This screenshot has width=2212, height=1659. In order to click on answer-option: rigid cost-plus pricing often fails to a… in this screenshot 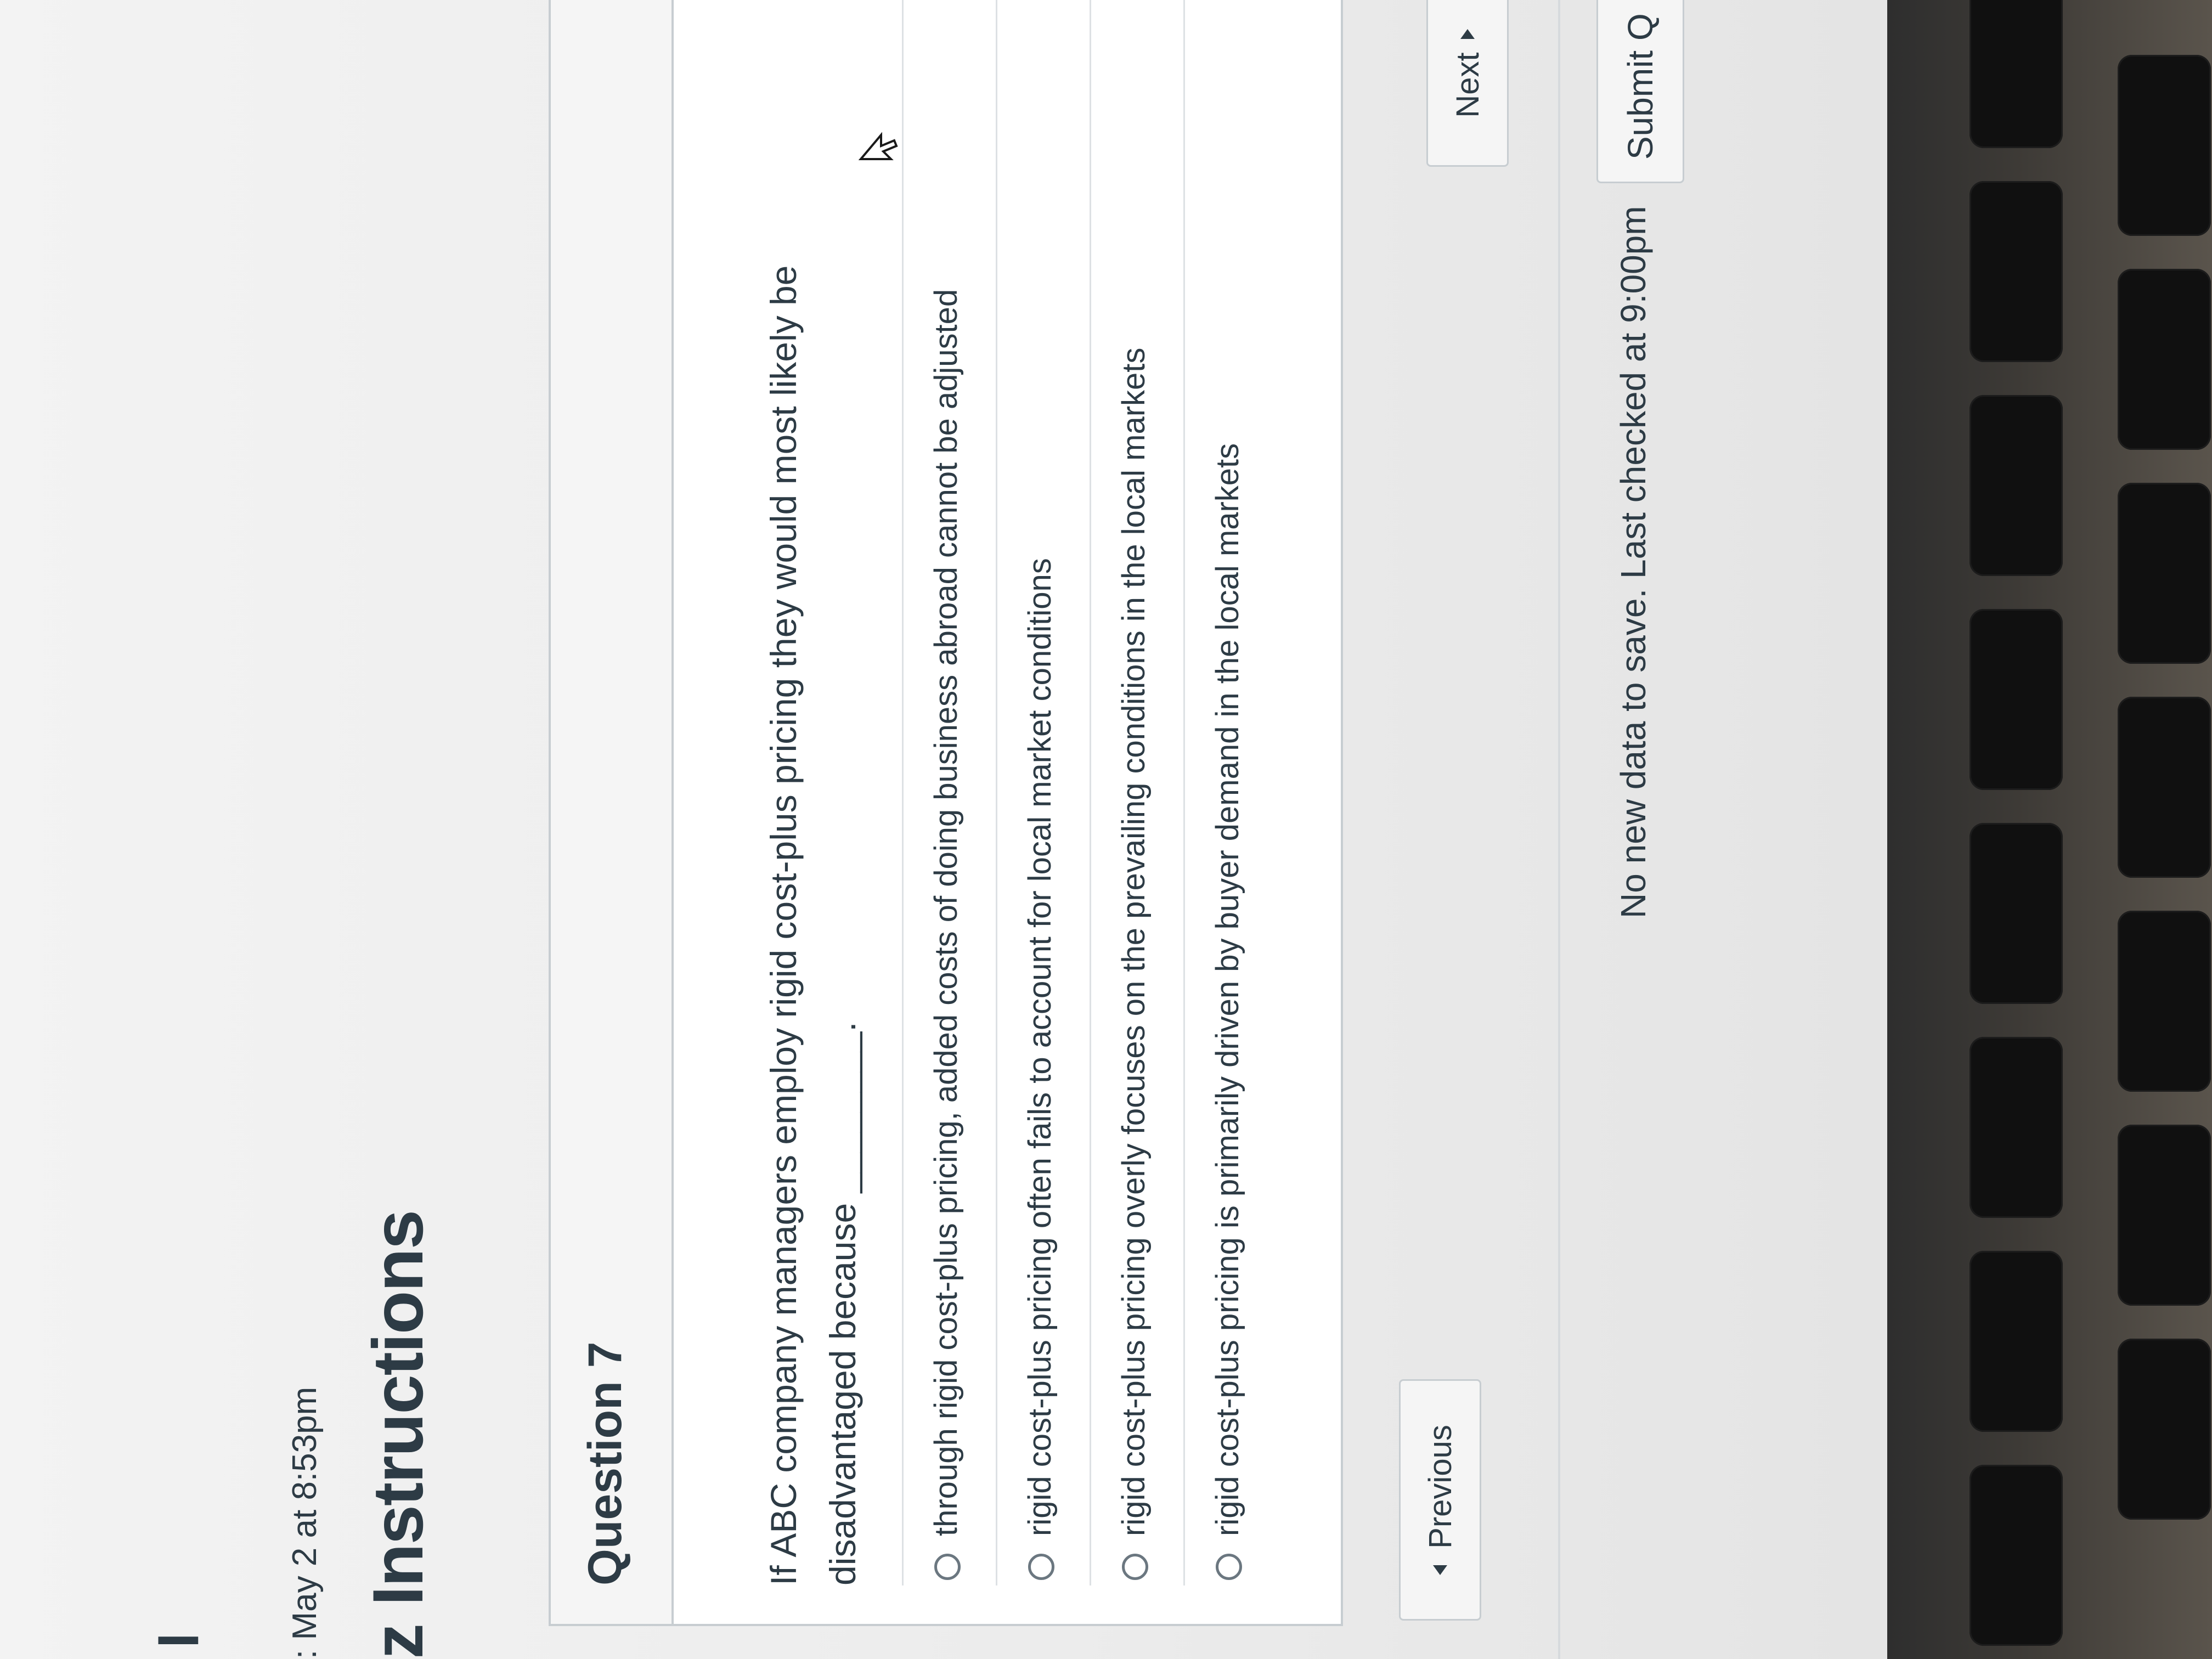, I will do `click(1043, 792)`.